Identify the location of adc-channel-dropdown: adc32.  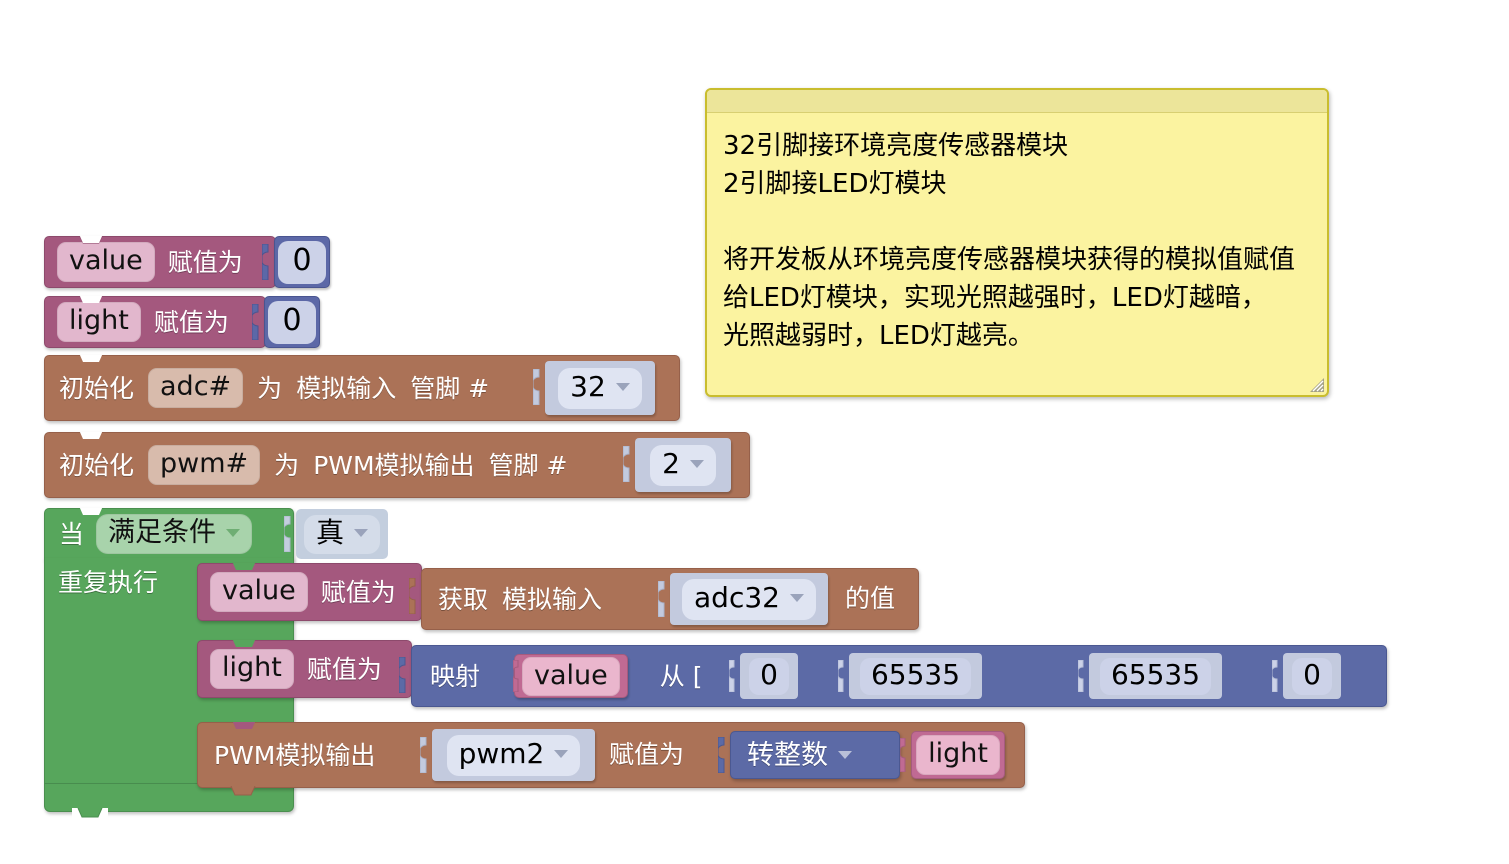
(749, 599).